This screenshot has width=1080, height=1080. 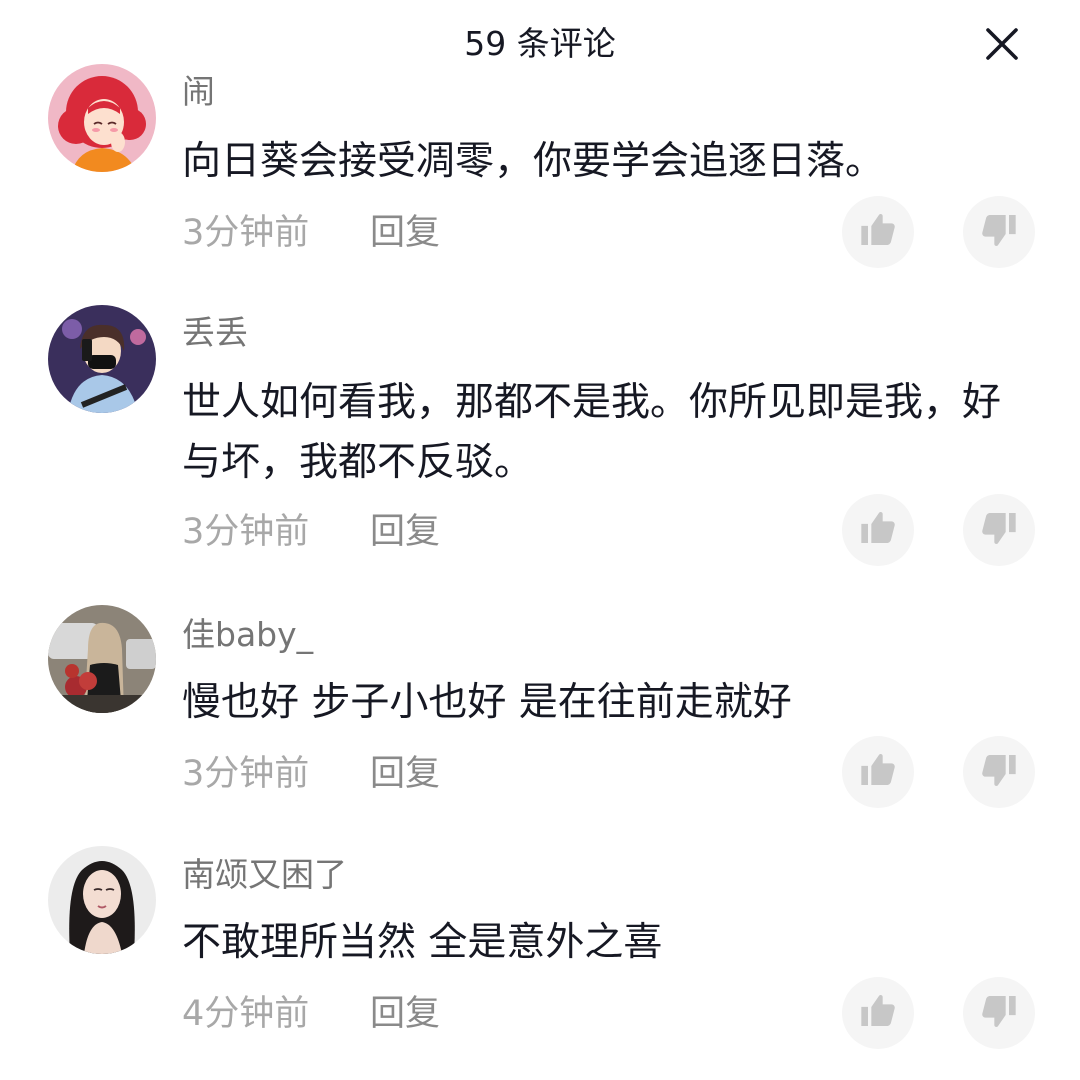 I want to click on comment-text: 向日葵会接受凋零，你要学会追逐日落。, so click(x=533, y=161).